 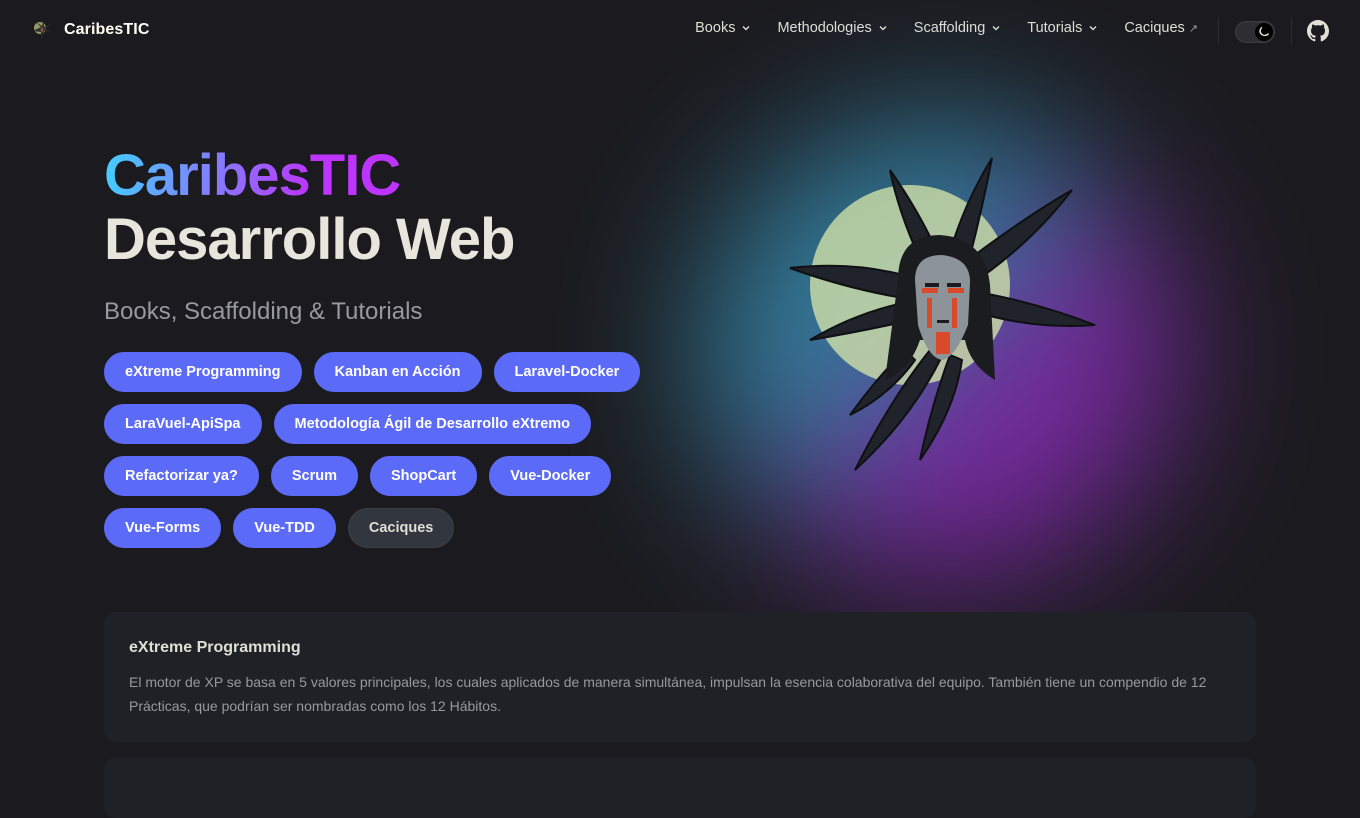 What do you see at coordinates (252, 175) in the screenshot?
I see `hero-name: CaribesTIC` at bounding box center [252, 175].